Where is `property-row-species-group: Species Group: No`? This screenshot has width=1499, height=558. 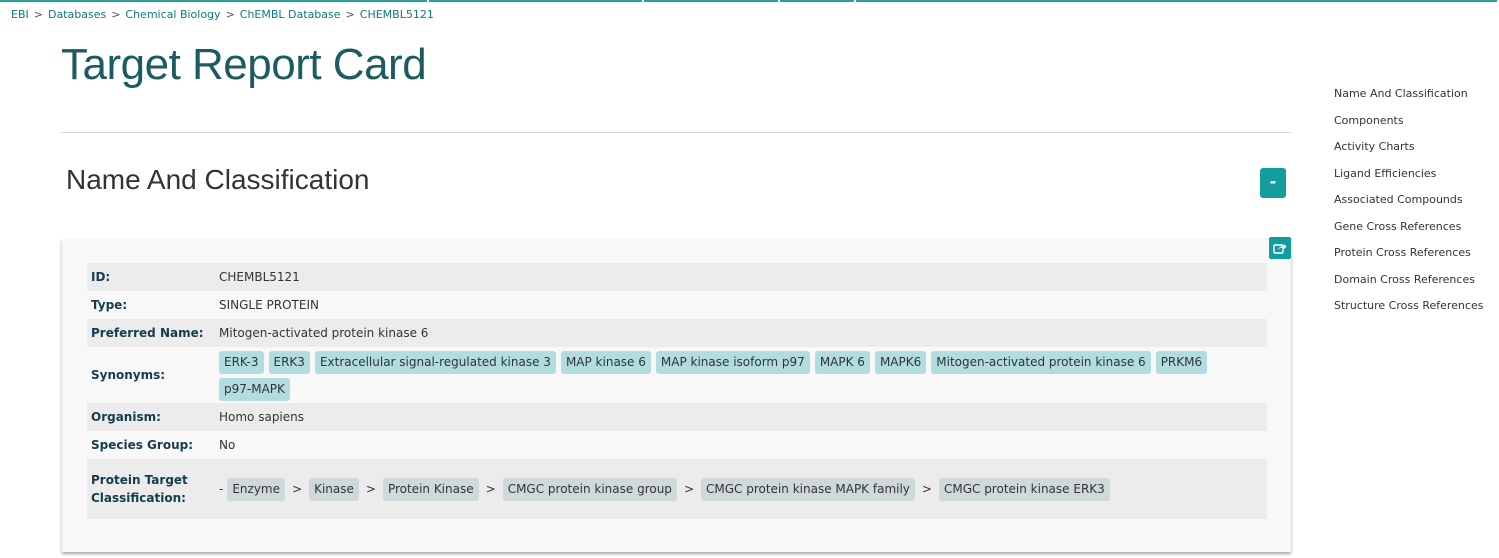 property-row-species-group: Species Group: No is located at coordinates (677, 445).